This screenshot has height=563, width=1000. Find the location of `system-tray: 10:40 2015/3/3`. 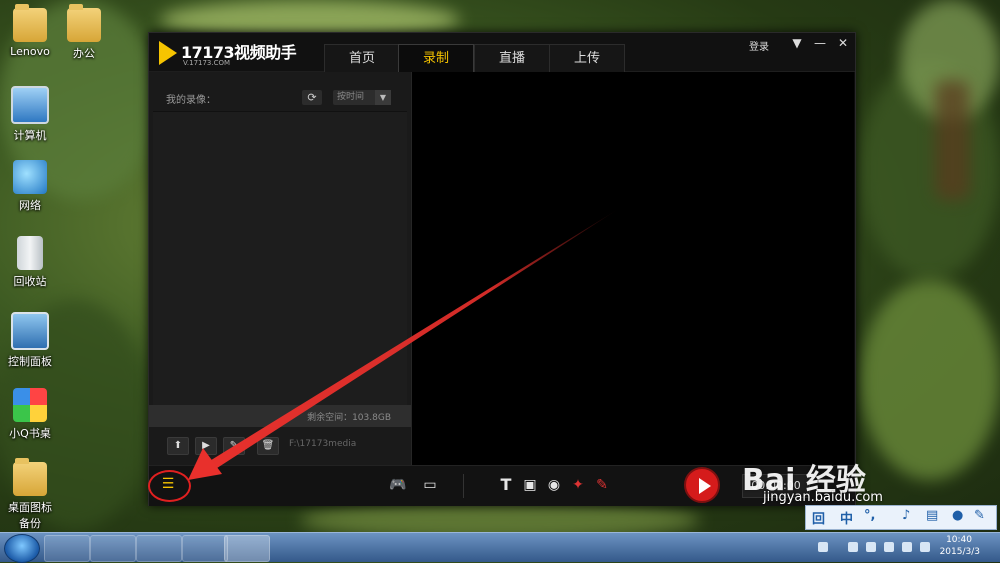

system-tray: 10:40 2015/3/3 is located at coordinates (900, 547).